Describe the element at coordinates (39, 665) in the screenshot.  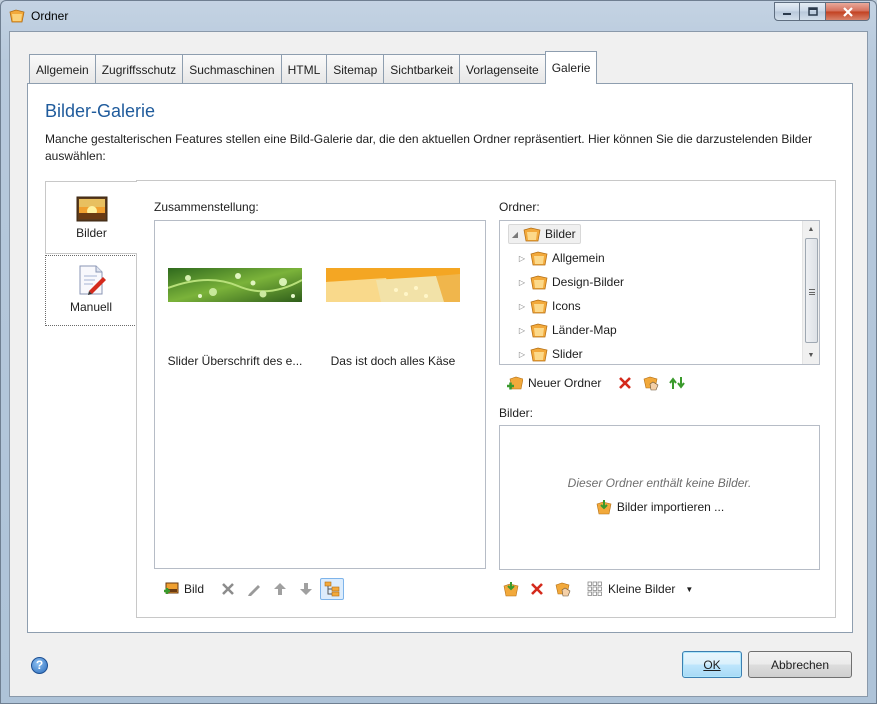
I see `help-icon: ?` at that location.